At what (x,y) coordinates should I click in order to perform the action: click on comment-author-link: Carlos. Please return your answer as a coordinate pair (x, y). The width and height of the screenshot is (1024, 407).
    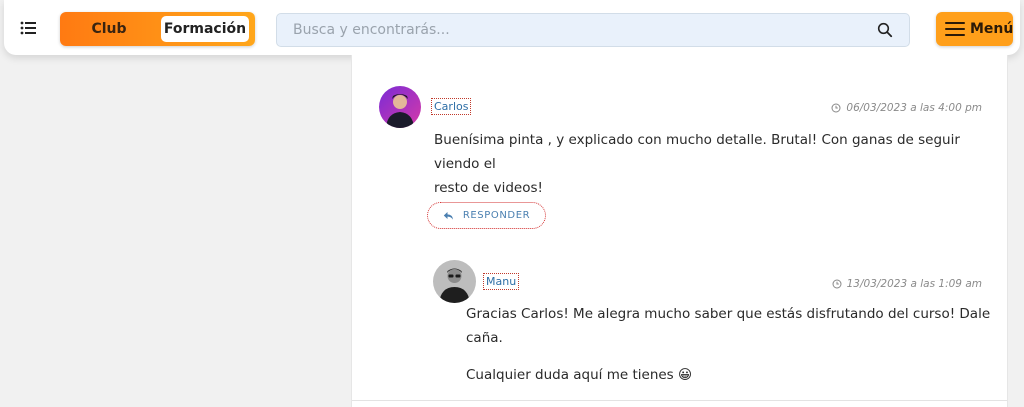
    Looking at the image, I should click on (451, 106).